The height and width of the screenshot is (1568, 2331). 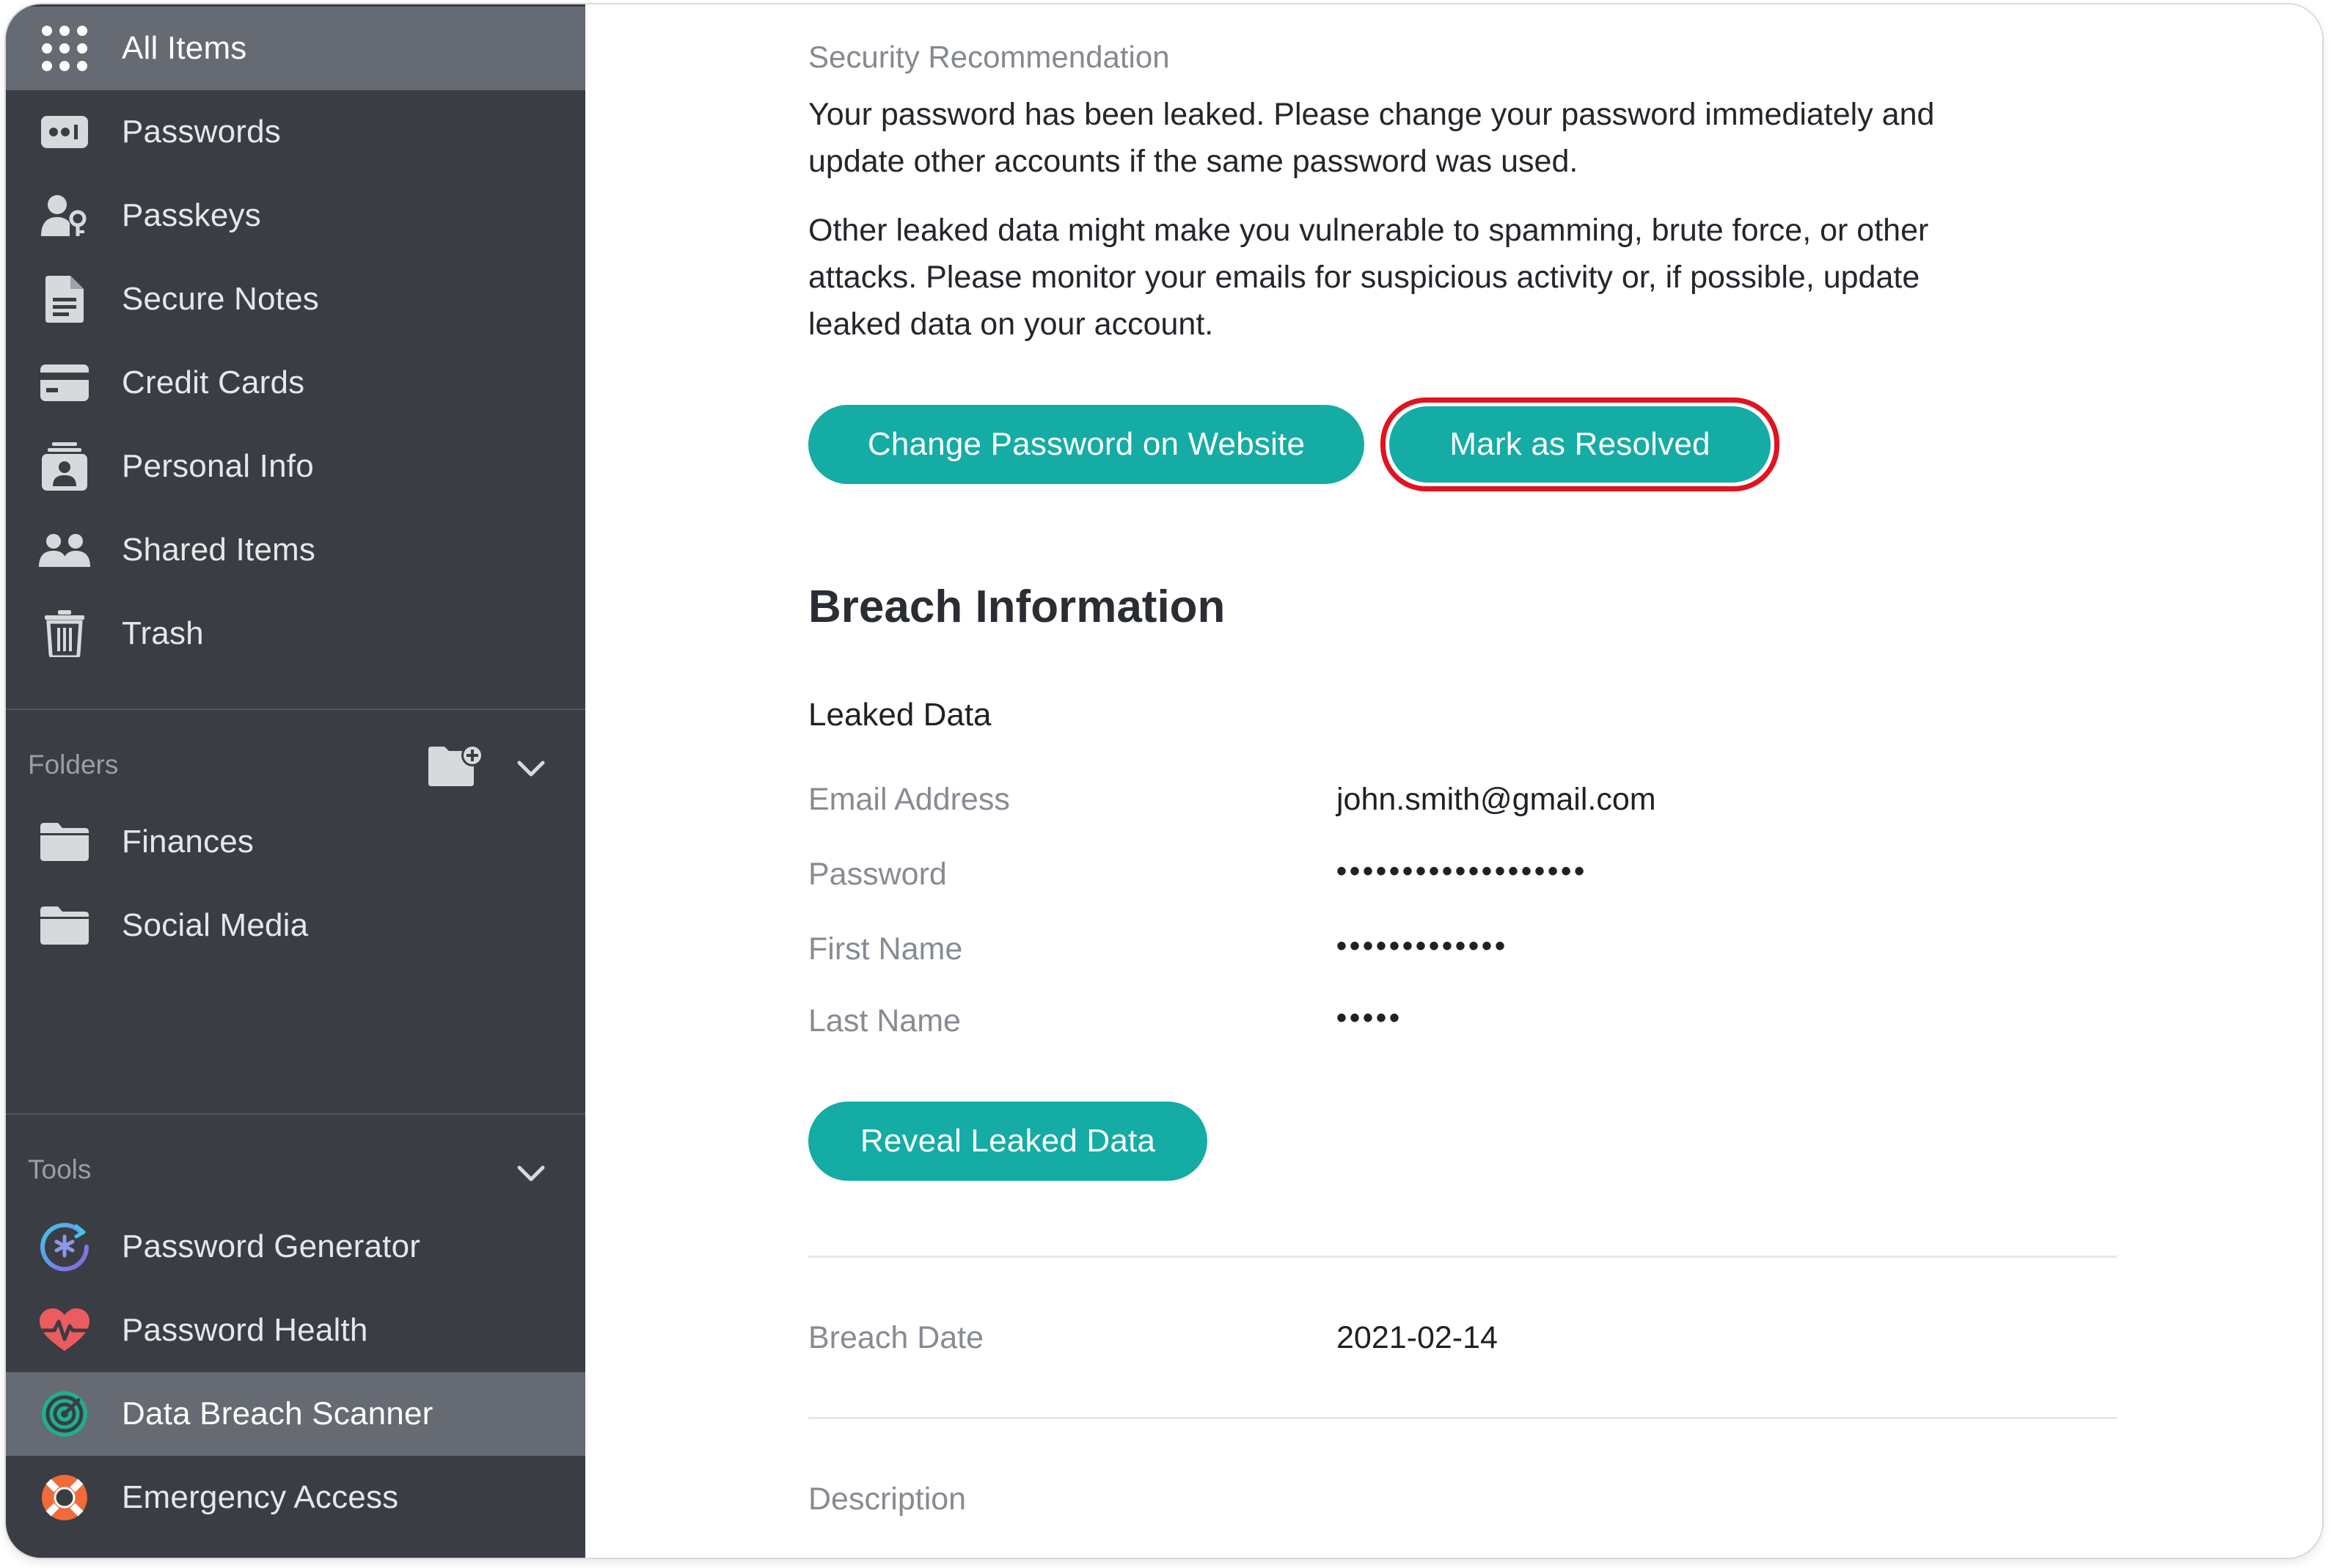 What do you see at coordinates (457, 766) in the screenshot?
I see `add-folder-icon` at bounding box center [457, 766].